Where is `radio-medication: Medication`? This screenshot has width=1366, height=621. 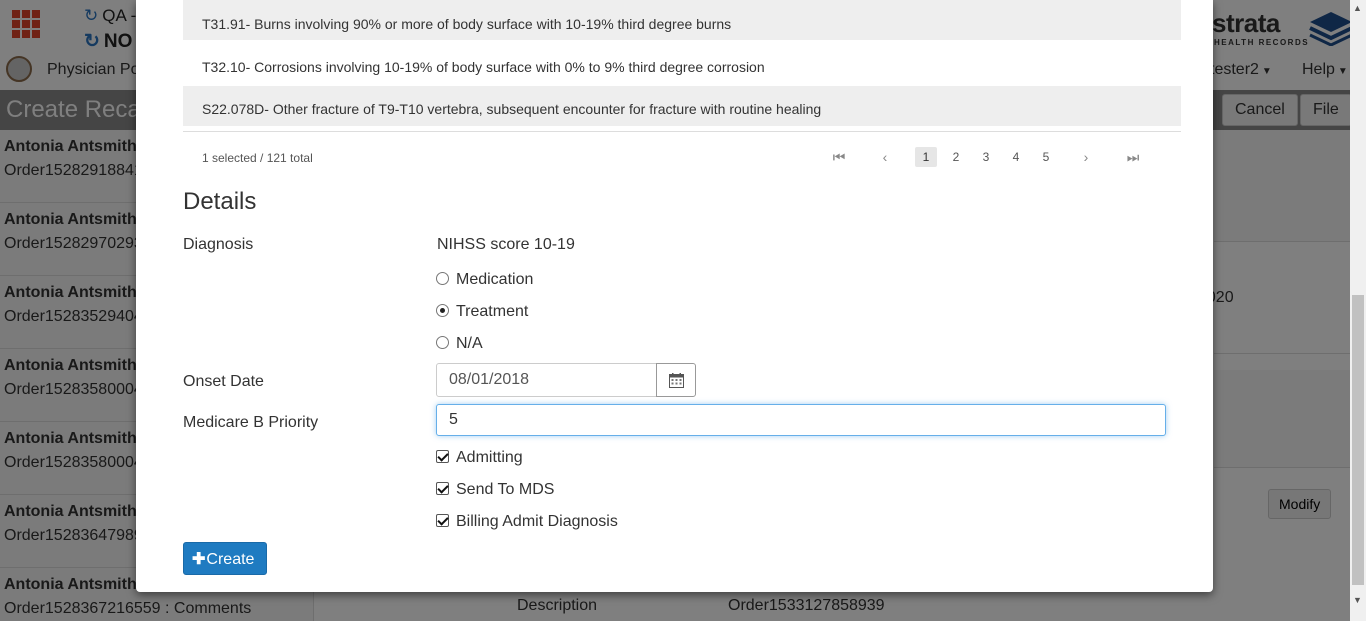 radio-medication: Medication is located at coordinates (484, 280).